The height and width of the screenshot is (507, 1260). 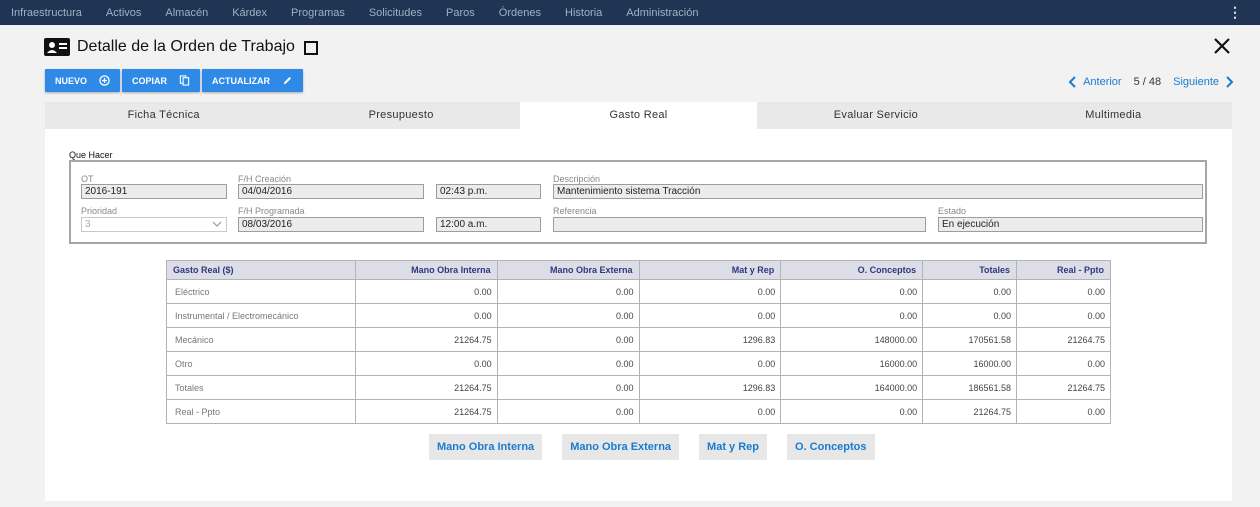 I want to click on add-circle-icon, so click(x=104, y=80).